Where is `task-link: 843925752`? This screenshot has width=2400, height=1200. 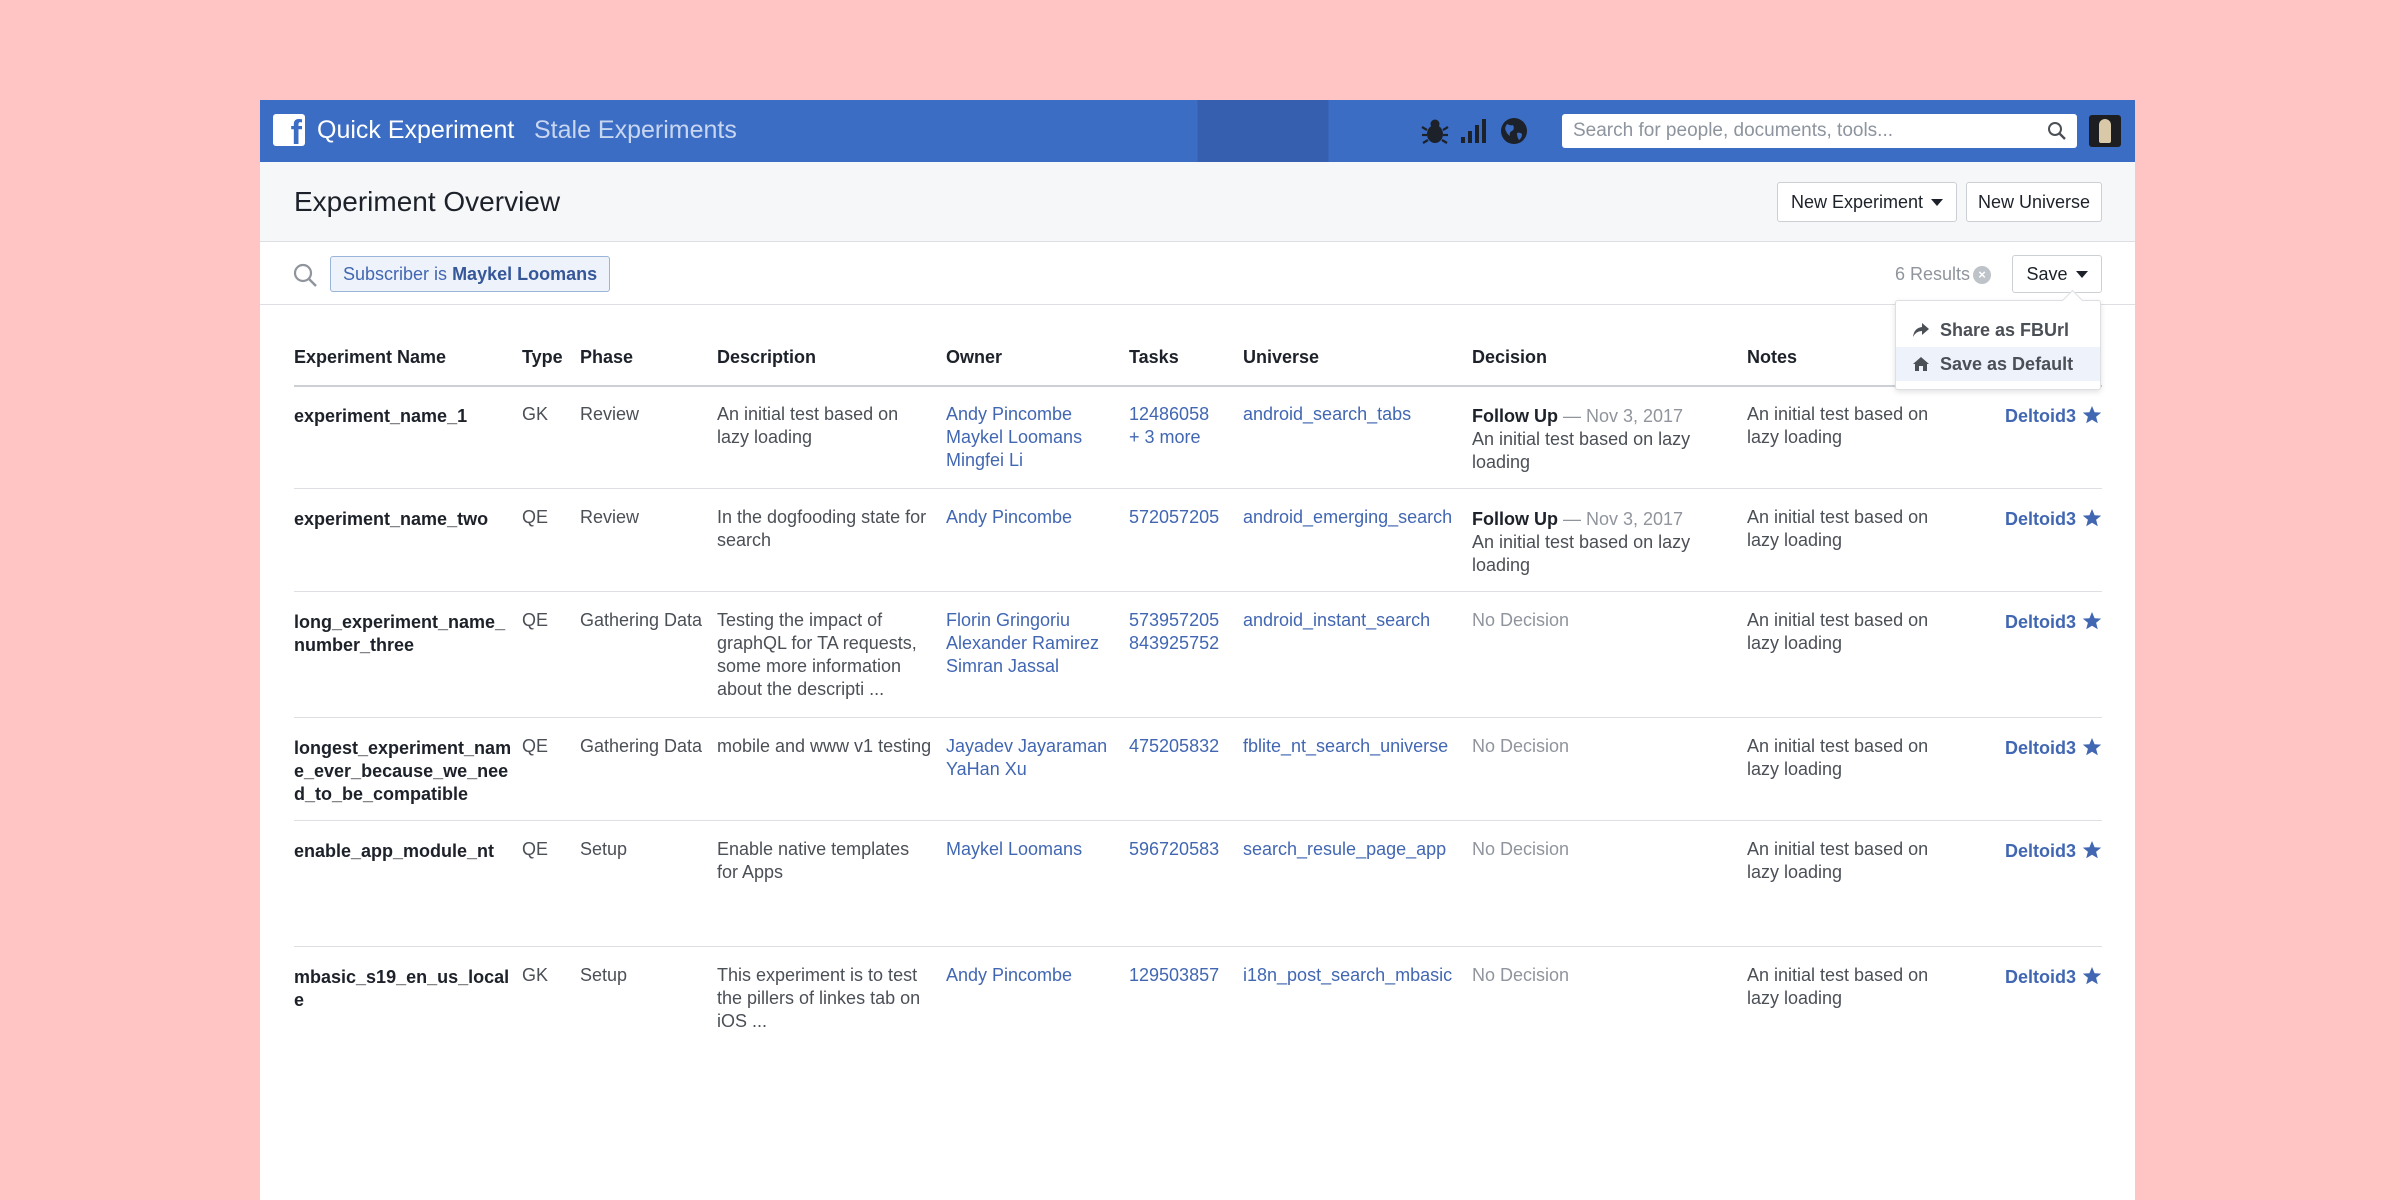 task-link: 843925752 is located at coordinates (1174, 643).